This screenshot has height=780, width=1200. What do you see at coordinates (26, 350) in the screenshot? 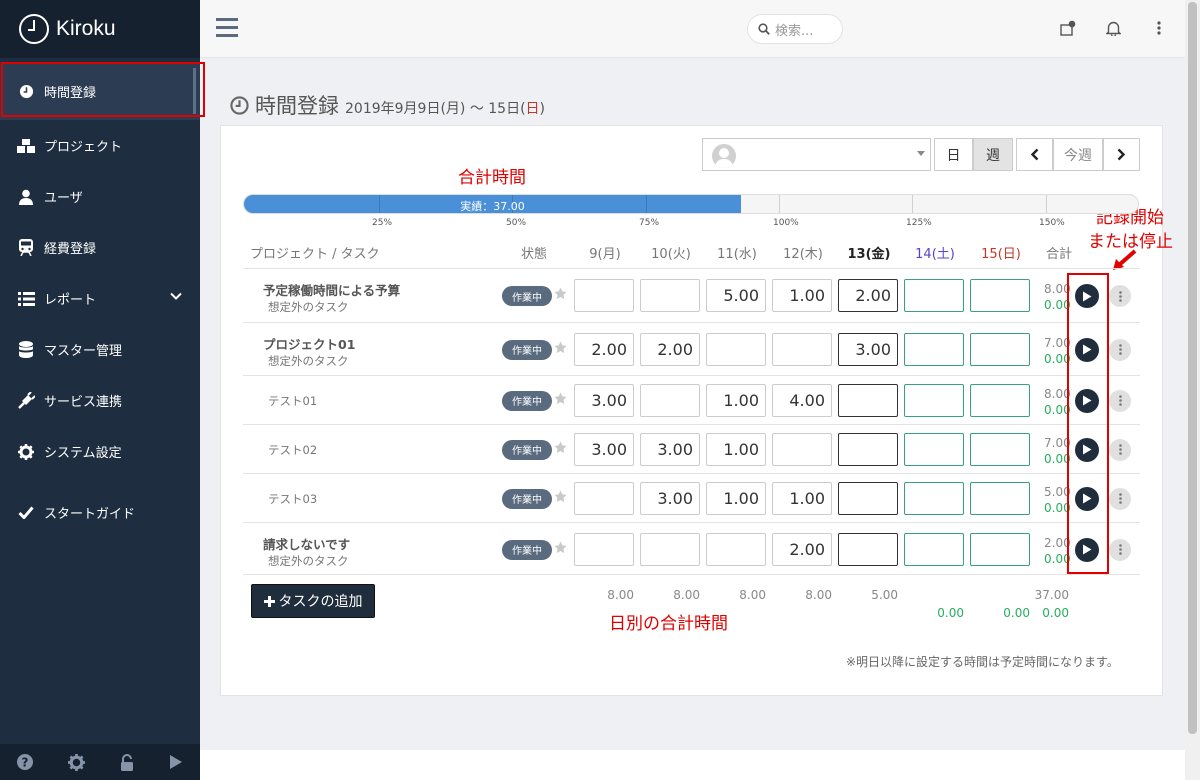
I see `database-icon` at bounding box center [26, 350].